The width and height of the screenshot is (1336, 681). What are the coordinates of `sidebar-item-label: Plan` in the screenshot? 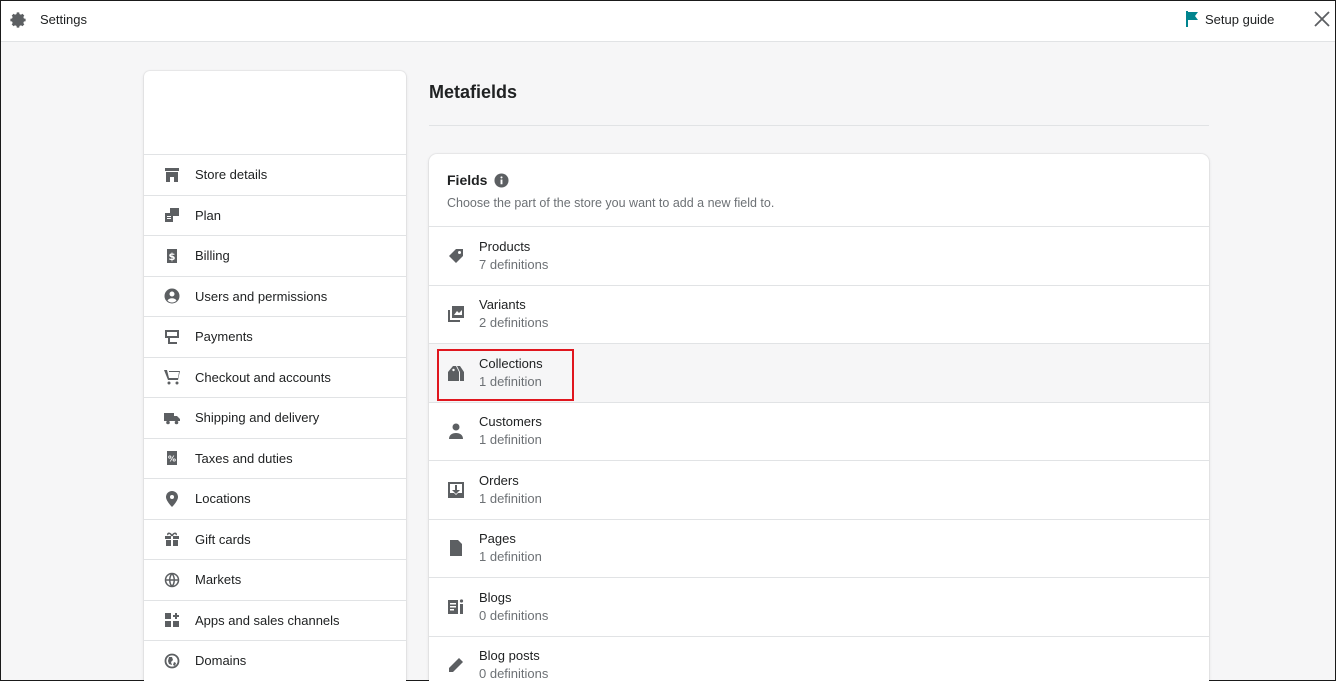 It's located at (208, 215).